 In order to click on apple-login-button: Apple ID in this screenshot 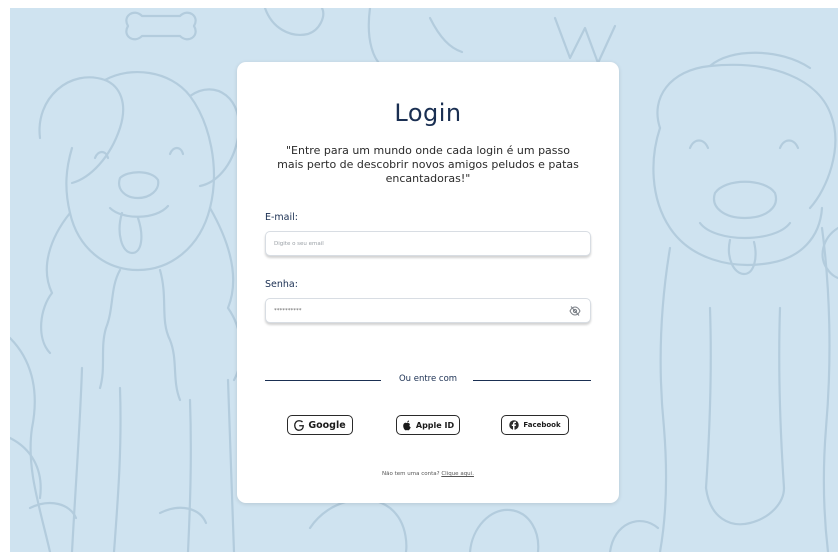, I will do `click(428, 425)`.